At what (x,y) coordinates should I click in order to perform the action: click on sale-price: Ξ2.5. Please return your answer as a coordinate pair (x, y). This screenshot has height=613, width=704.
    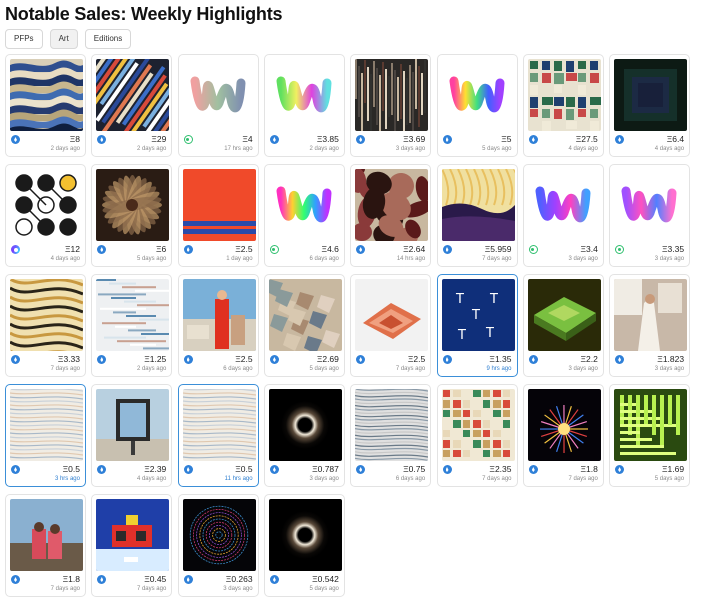
    Looking at the image, I should click on (416, 359).